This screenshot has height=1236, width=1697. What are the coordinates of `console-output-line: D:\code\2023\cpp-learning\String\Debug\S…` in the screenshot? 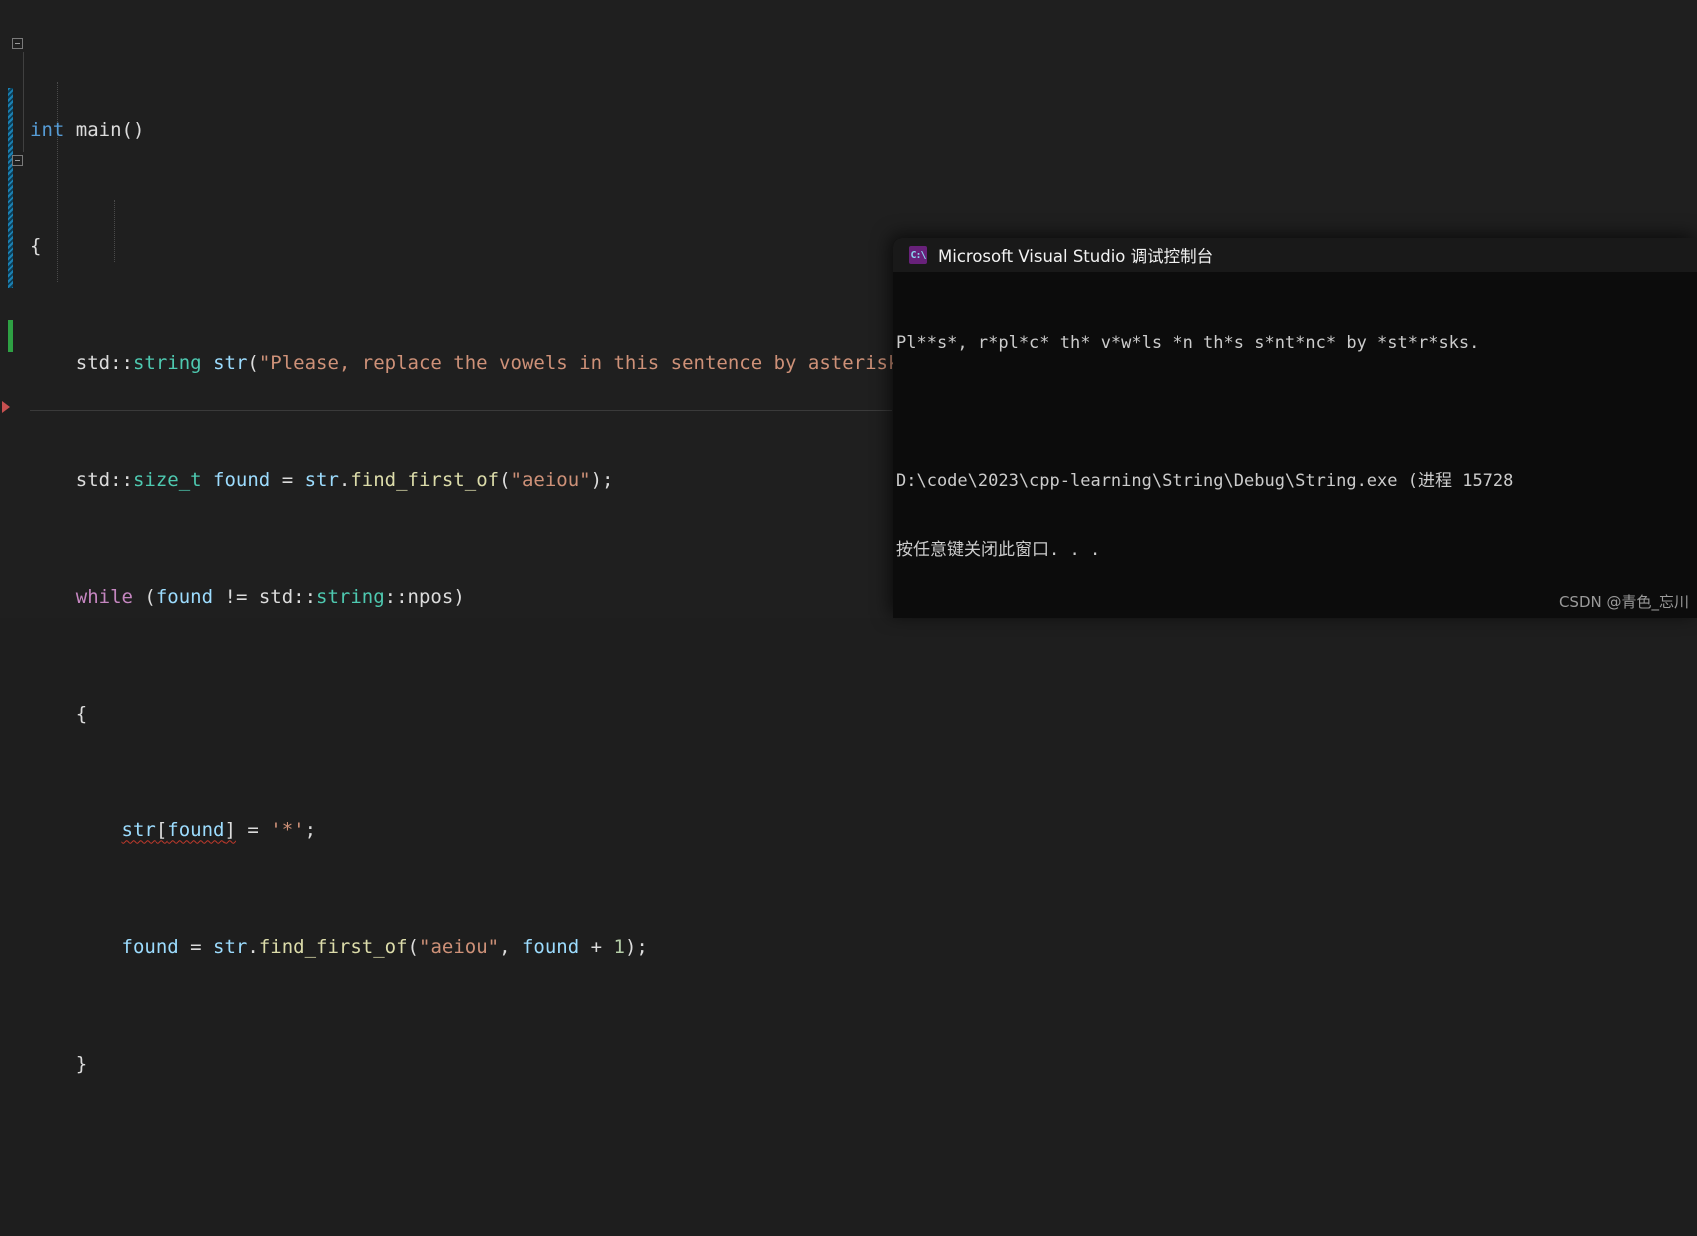 It's located at (1205, 481).